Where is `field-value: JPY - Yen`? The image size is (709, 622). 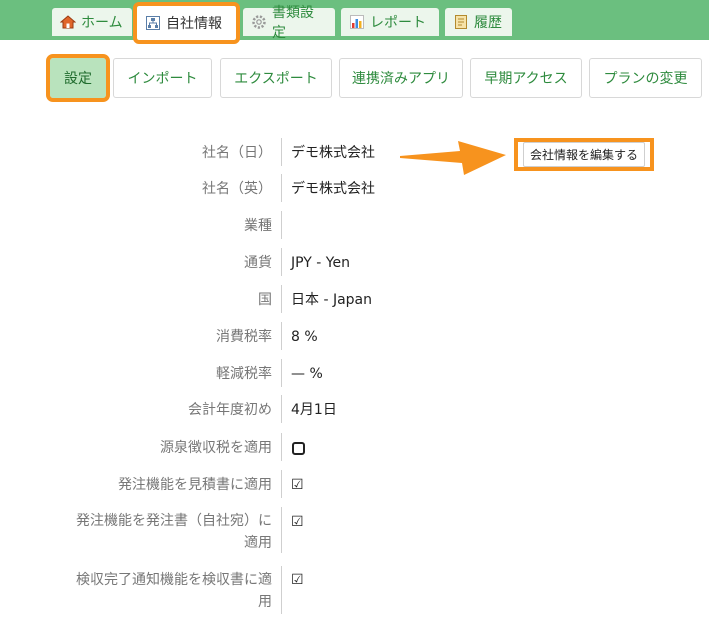 field-value: JPY - Yen is located at coordinates (320, 263).